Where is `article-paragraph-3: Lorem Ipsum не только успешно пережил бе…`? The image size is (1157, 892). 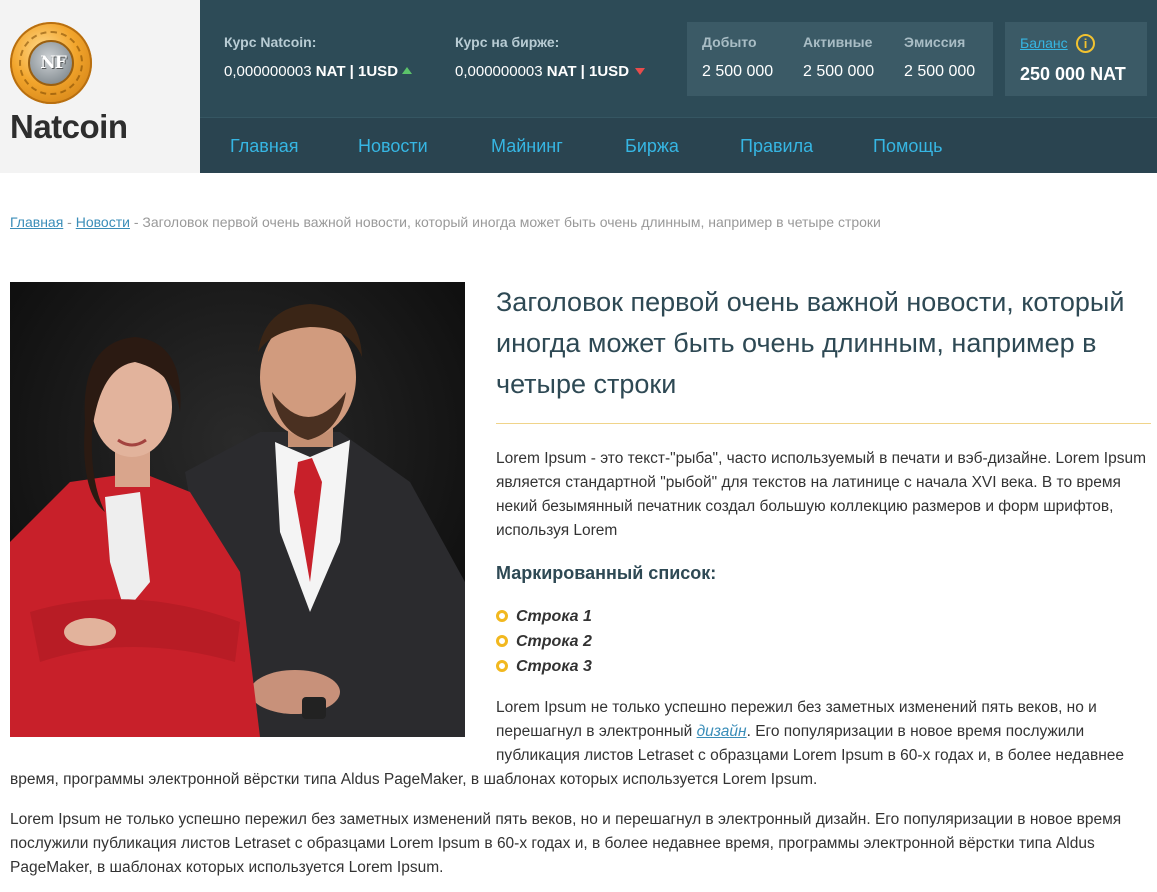 article-paragraph-3: Lorem Ipsum не только успешно пережил бе… is located at coordinates (566, 843).